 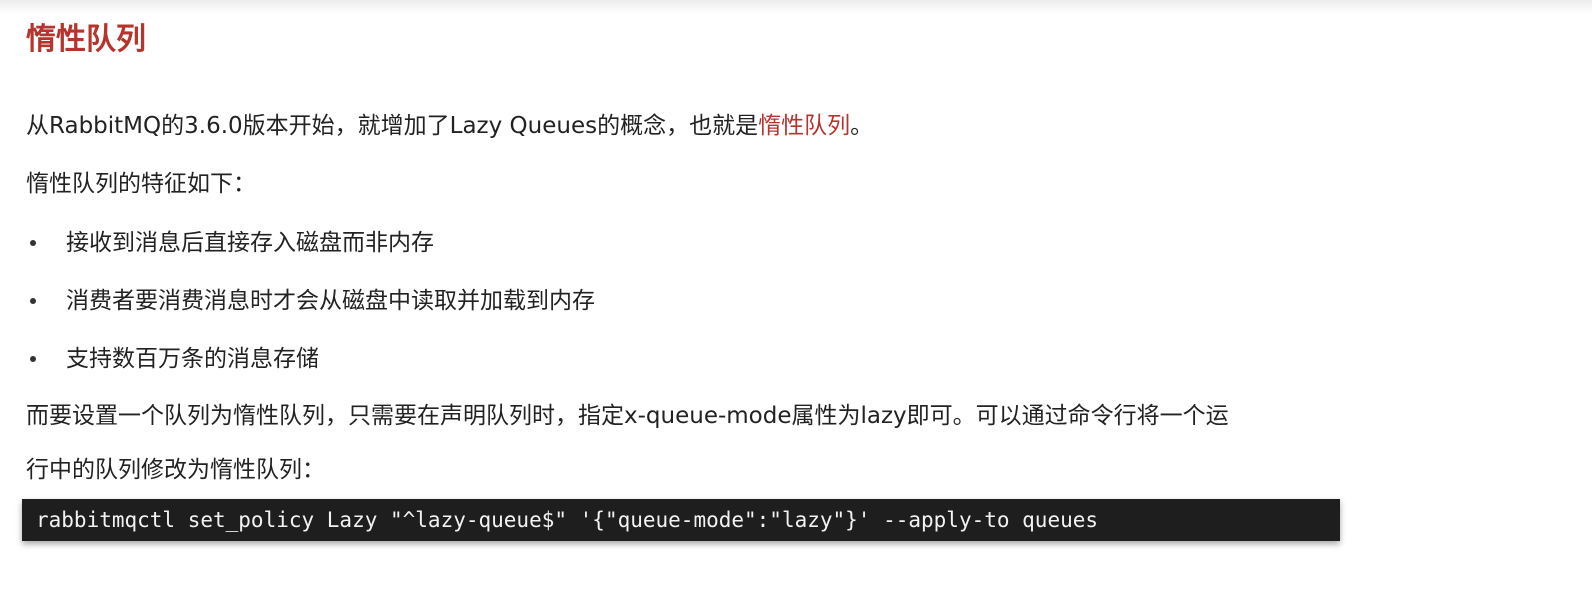 What do you see at coordinates (804, 126) in the screenshot?
I see `intro-highlight: 惰性队列` at bounding box center [804, 126].